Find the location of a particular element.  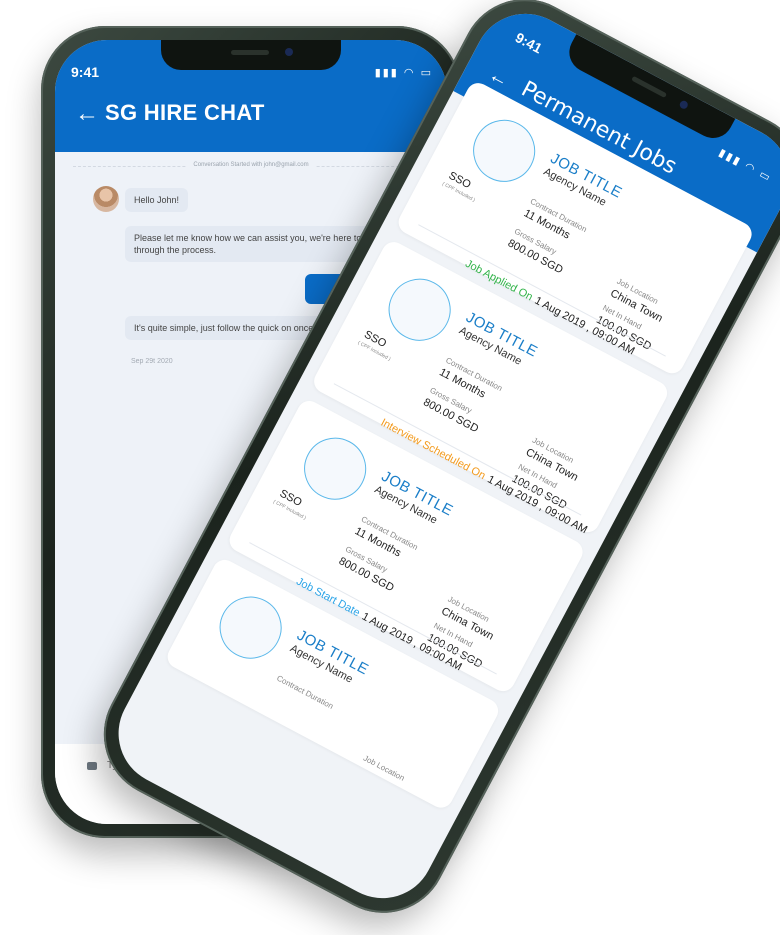

page-title: SG HIRE CHAT is located at coordinates (185, 112).